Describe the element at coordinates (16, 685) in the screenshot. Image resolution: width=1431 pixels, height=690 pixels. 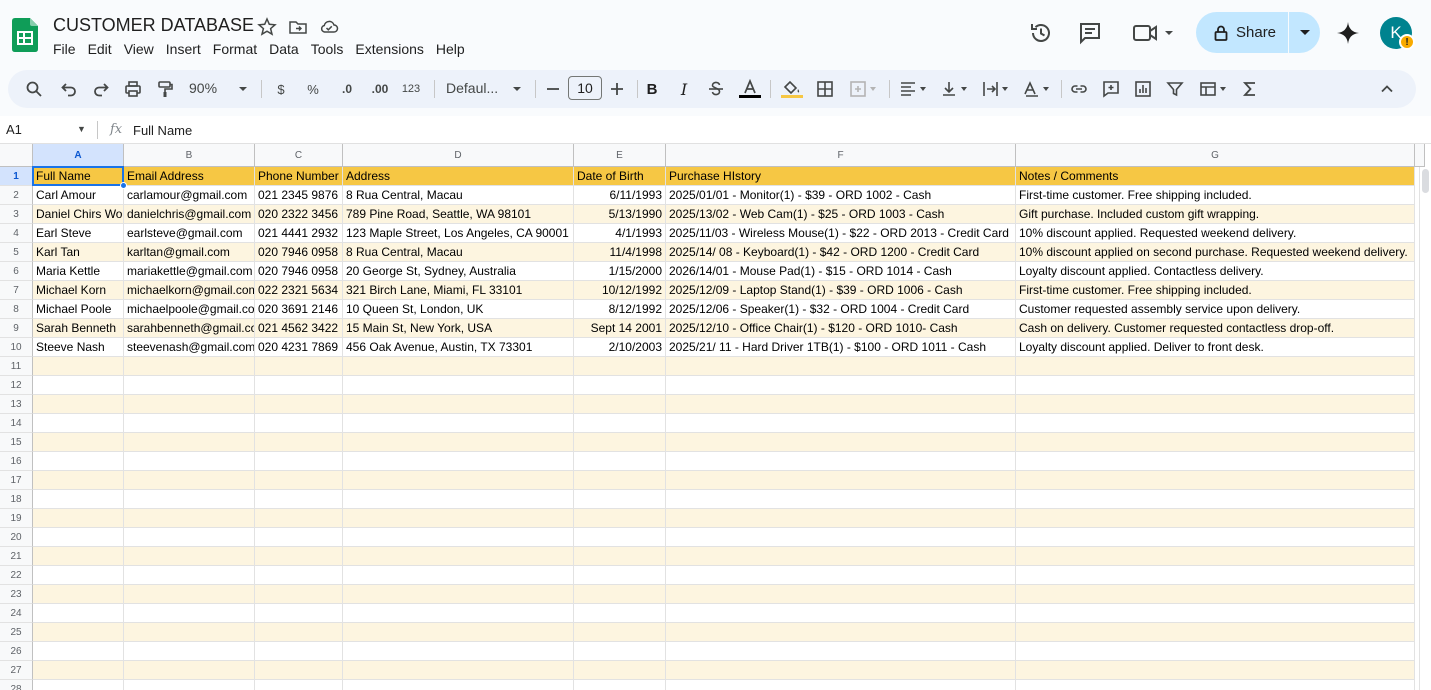
I see `row-header: 28` at that location.